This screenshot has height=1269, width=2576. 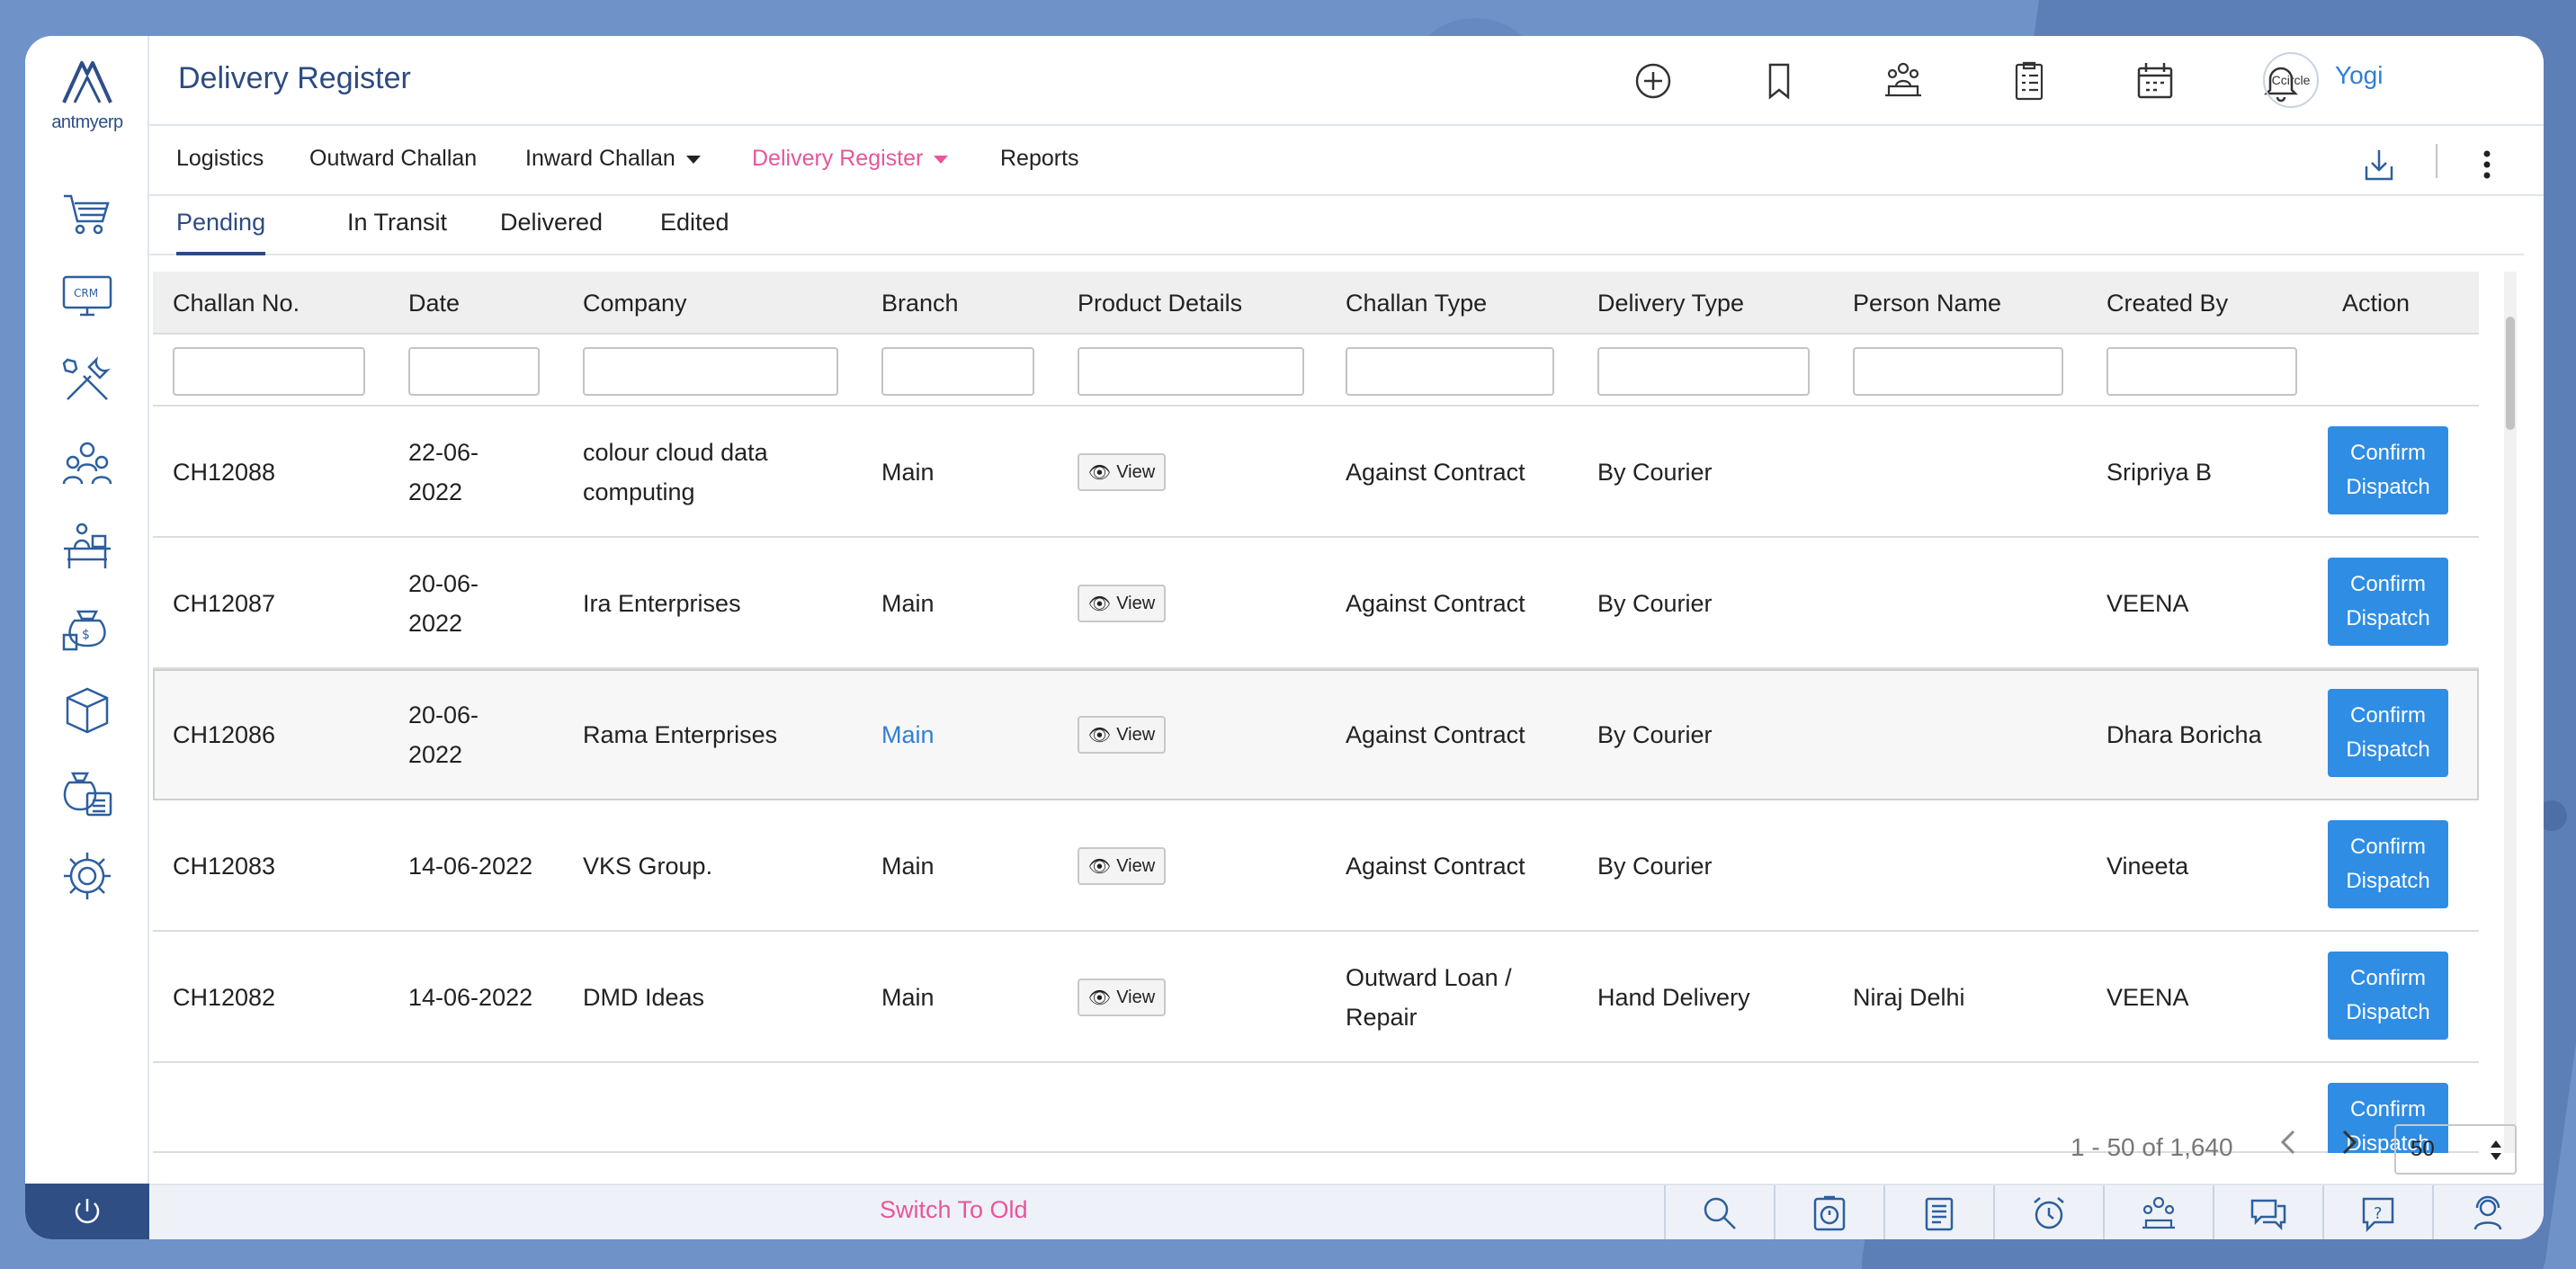 What do you see at coordinates (920, 303) in the screenshot?
I see `column-header: Branch` at bounding box center [920, 303].